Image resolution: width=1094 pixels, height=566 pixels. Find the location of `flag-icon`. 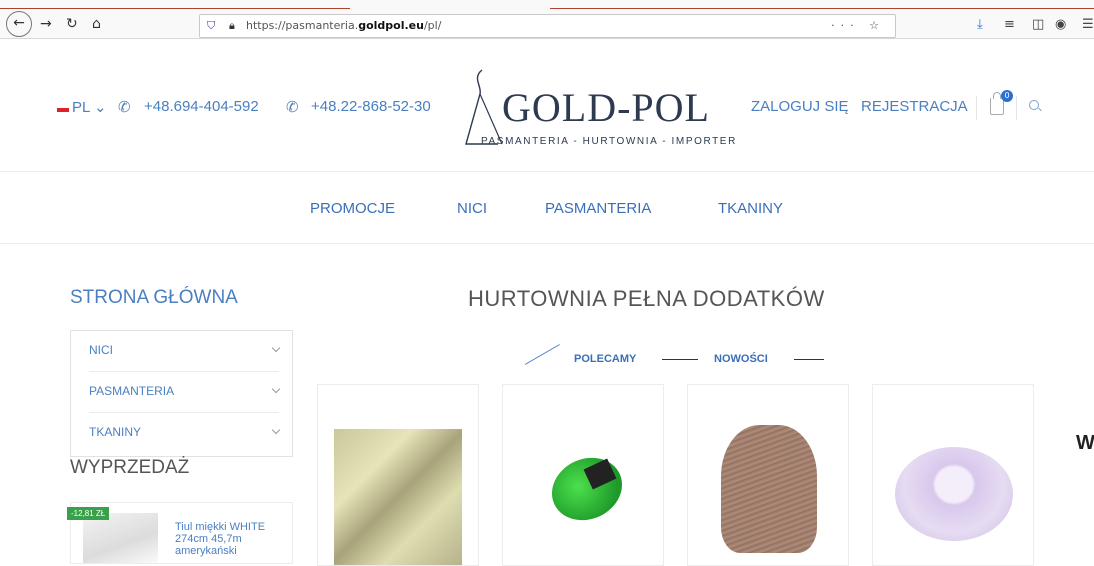

flag-icon is located at coordinates (63, 110).